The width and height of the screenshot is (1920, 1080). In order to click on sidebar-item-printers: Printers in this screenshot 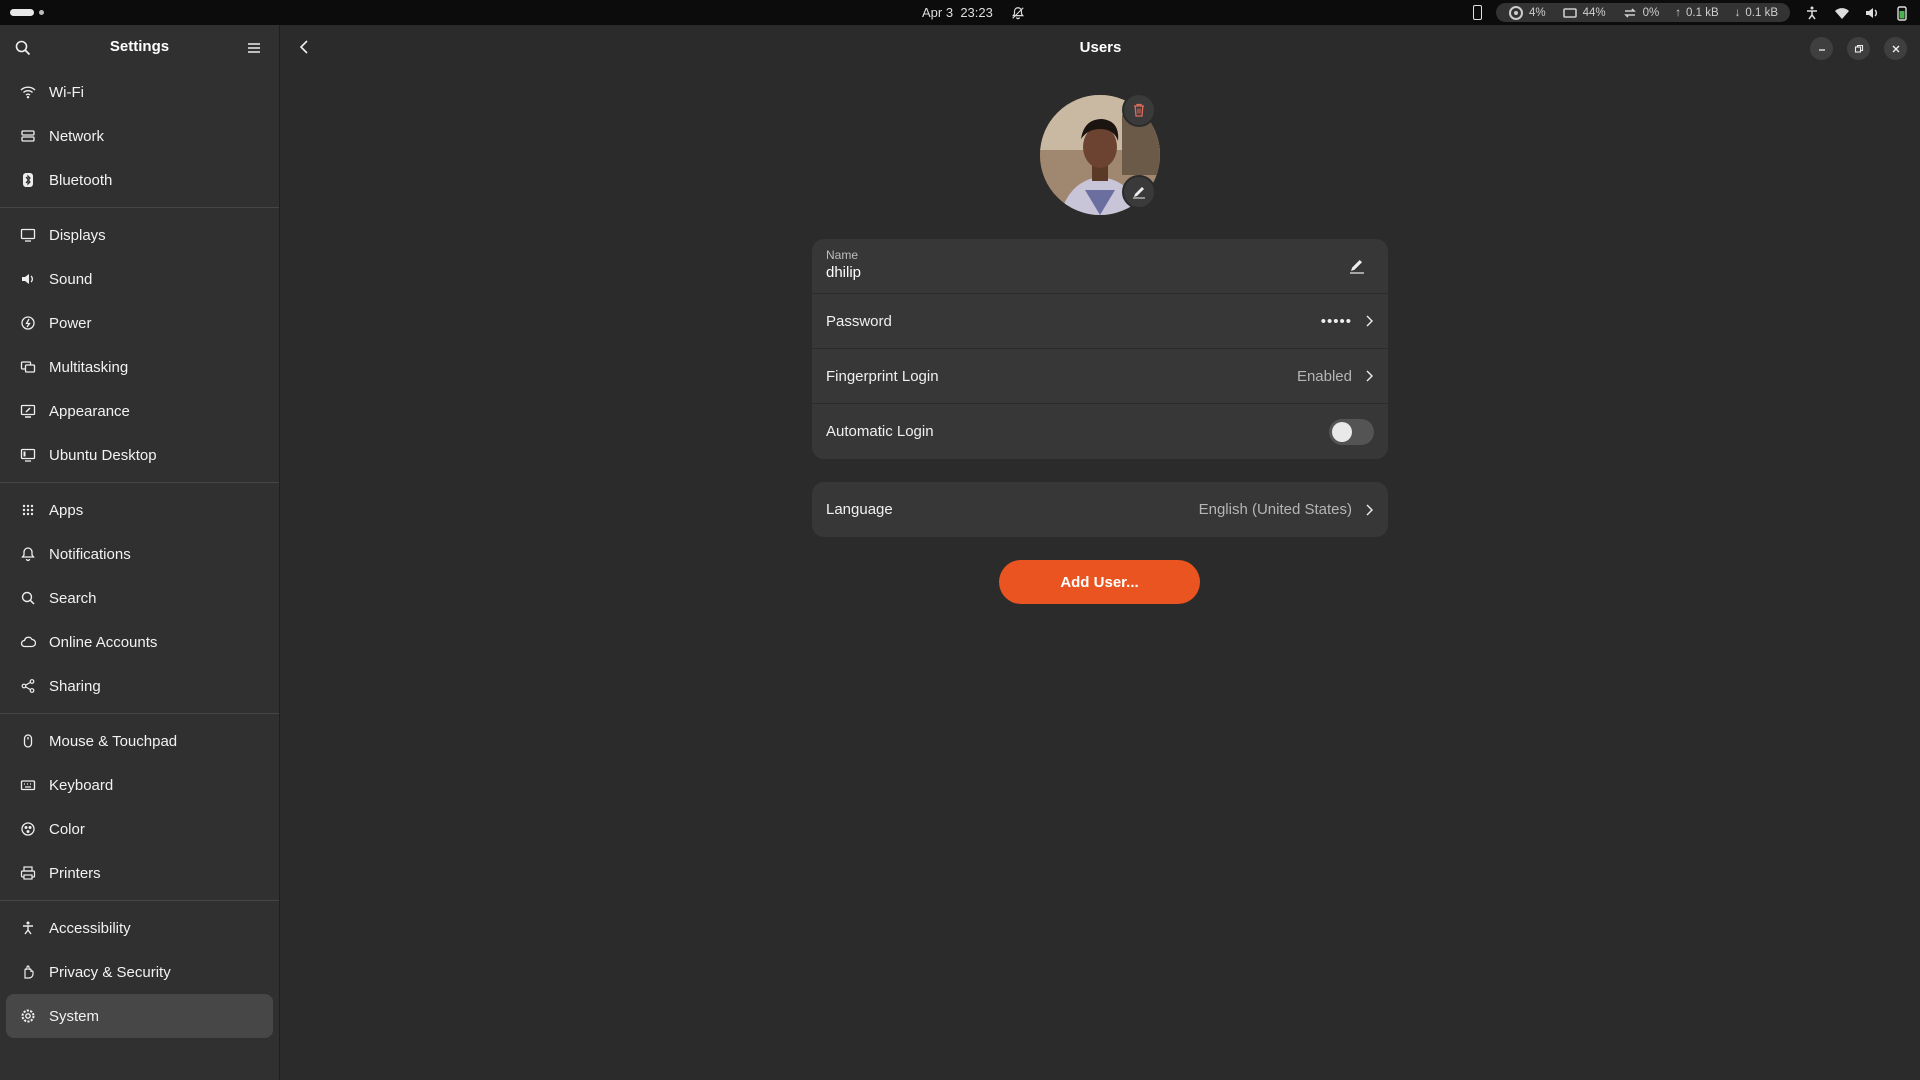, I will do `click(139, 873)`.